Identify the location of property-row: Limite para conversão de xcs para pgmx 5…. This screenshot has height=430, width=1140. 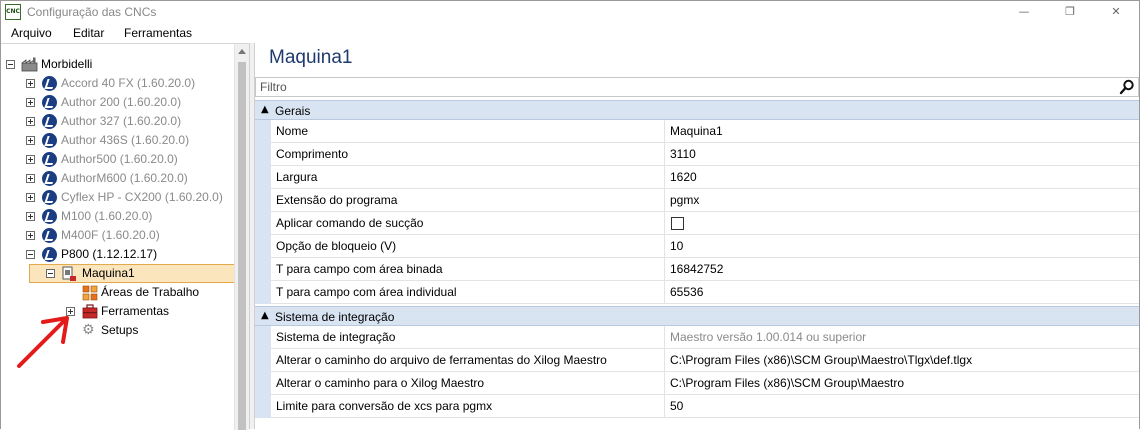
(697, 406).